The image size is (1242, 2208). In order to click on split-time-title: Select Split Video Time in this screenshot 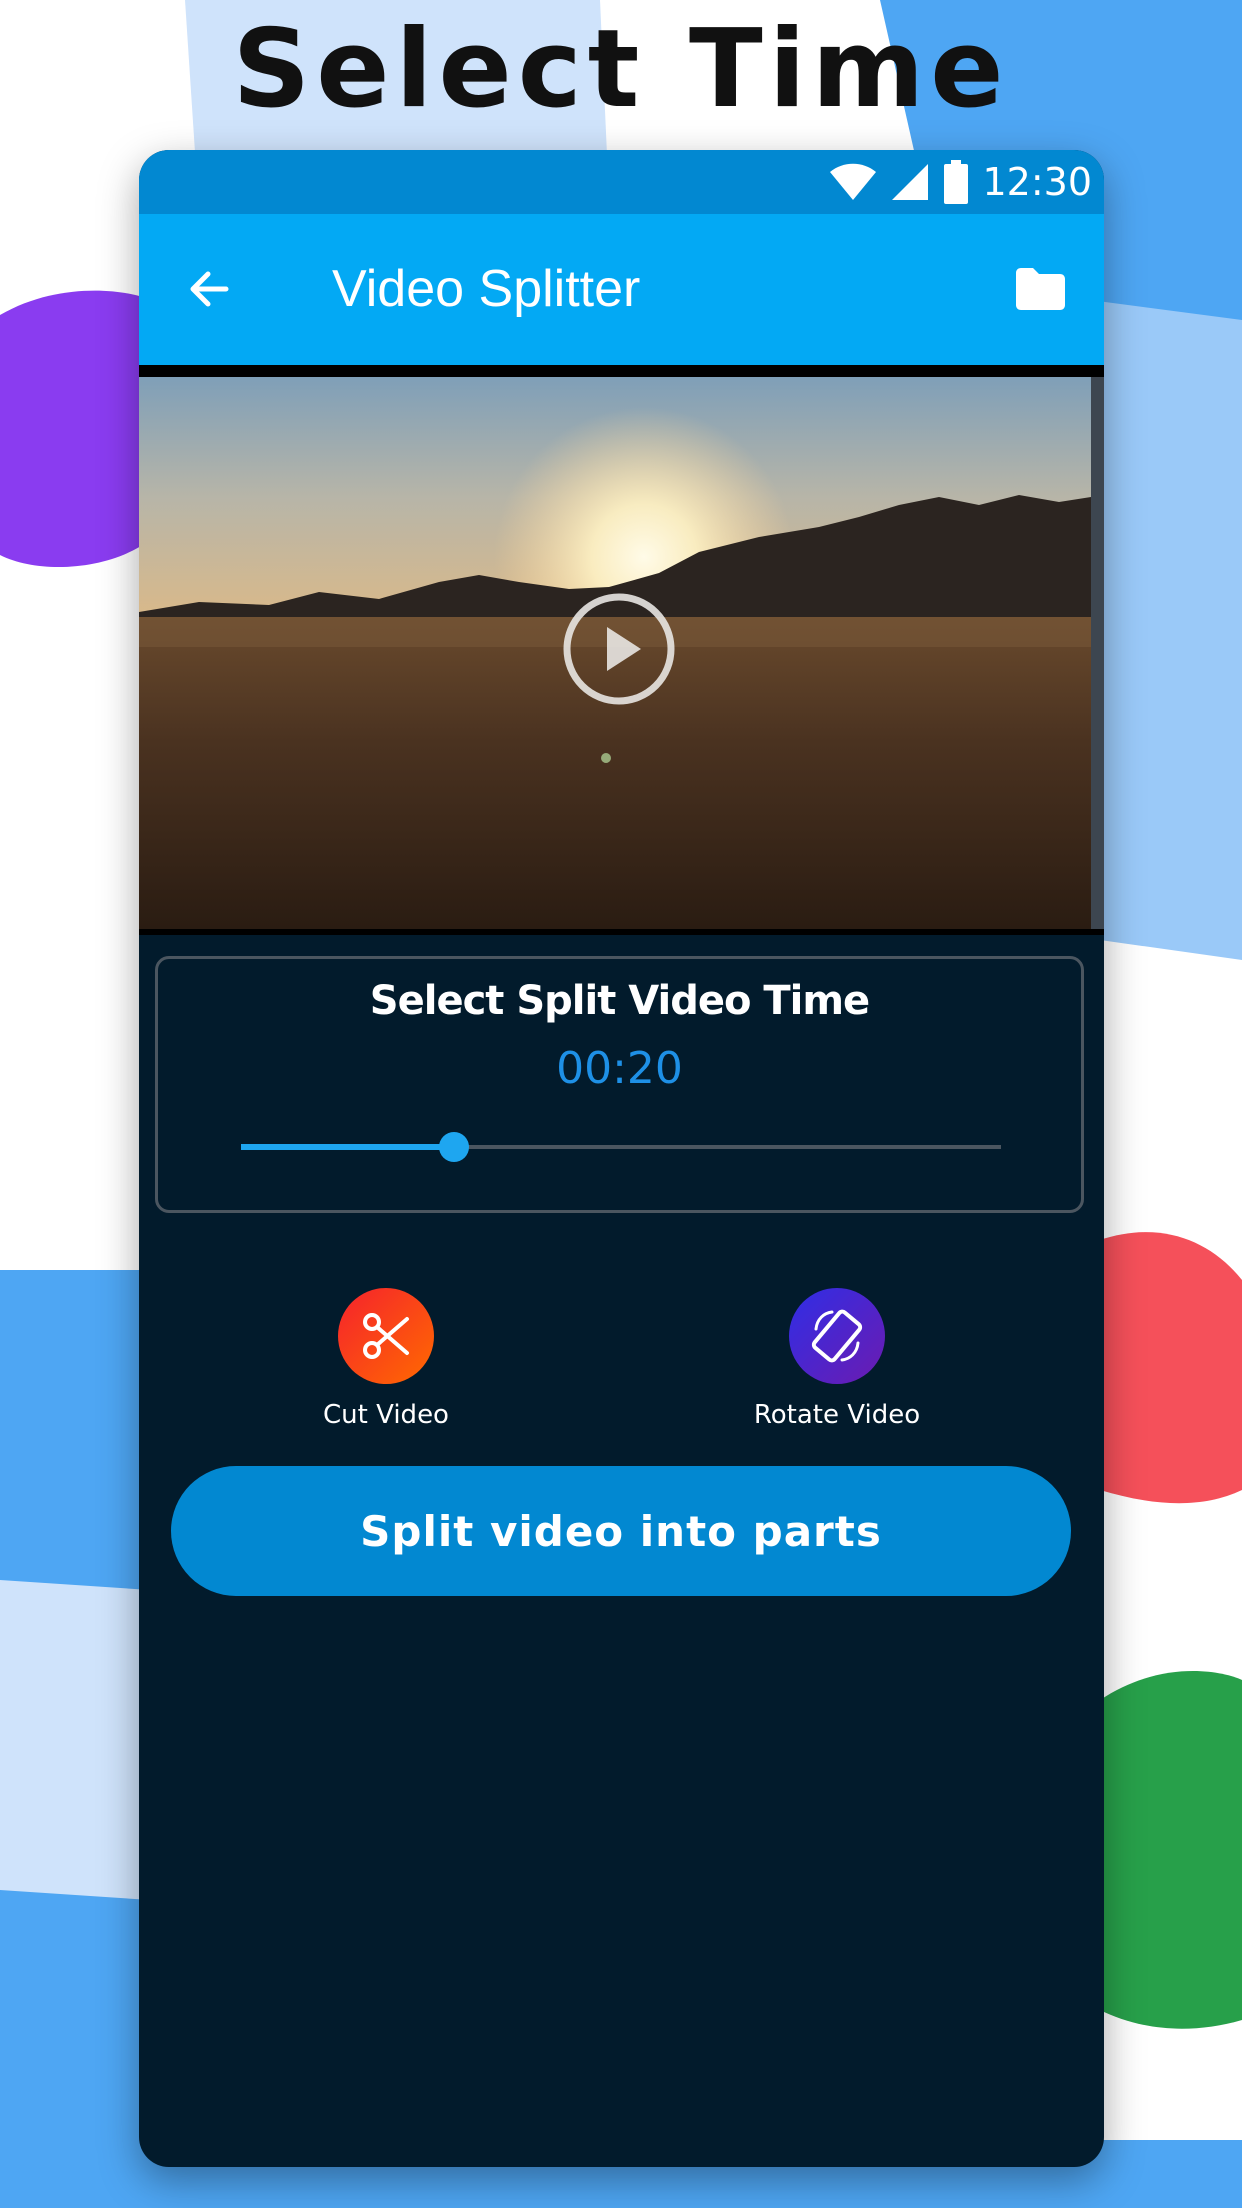, I will do `click(619, 1001)`.